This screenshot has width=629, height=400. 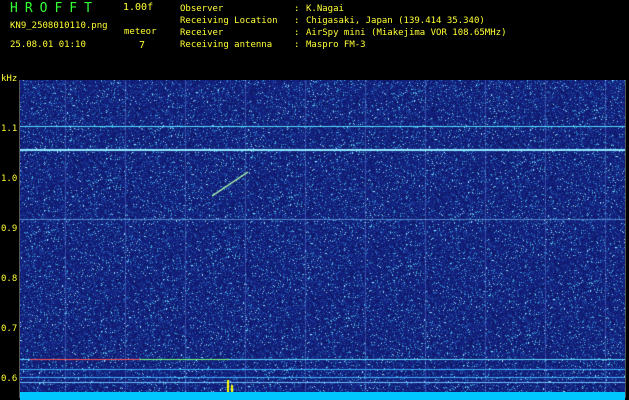 What do you see at coordinates (262, 9) in the screenshot?
I see `info-row-observer: Observer: K.Nagai` at bounding box center [262, 9].